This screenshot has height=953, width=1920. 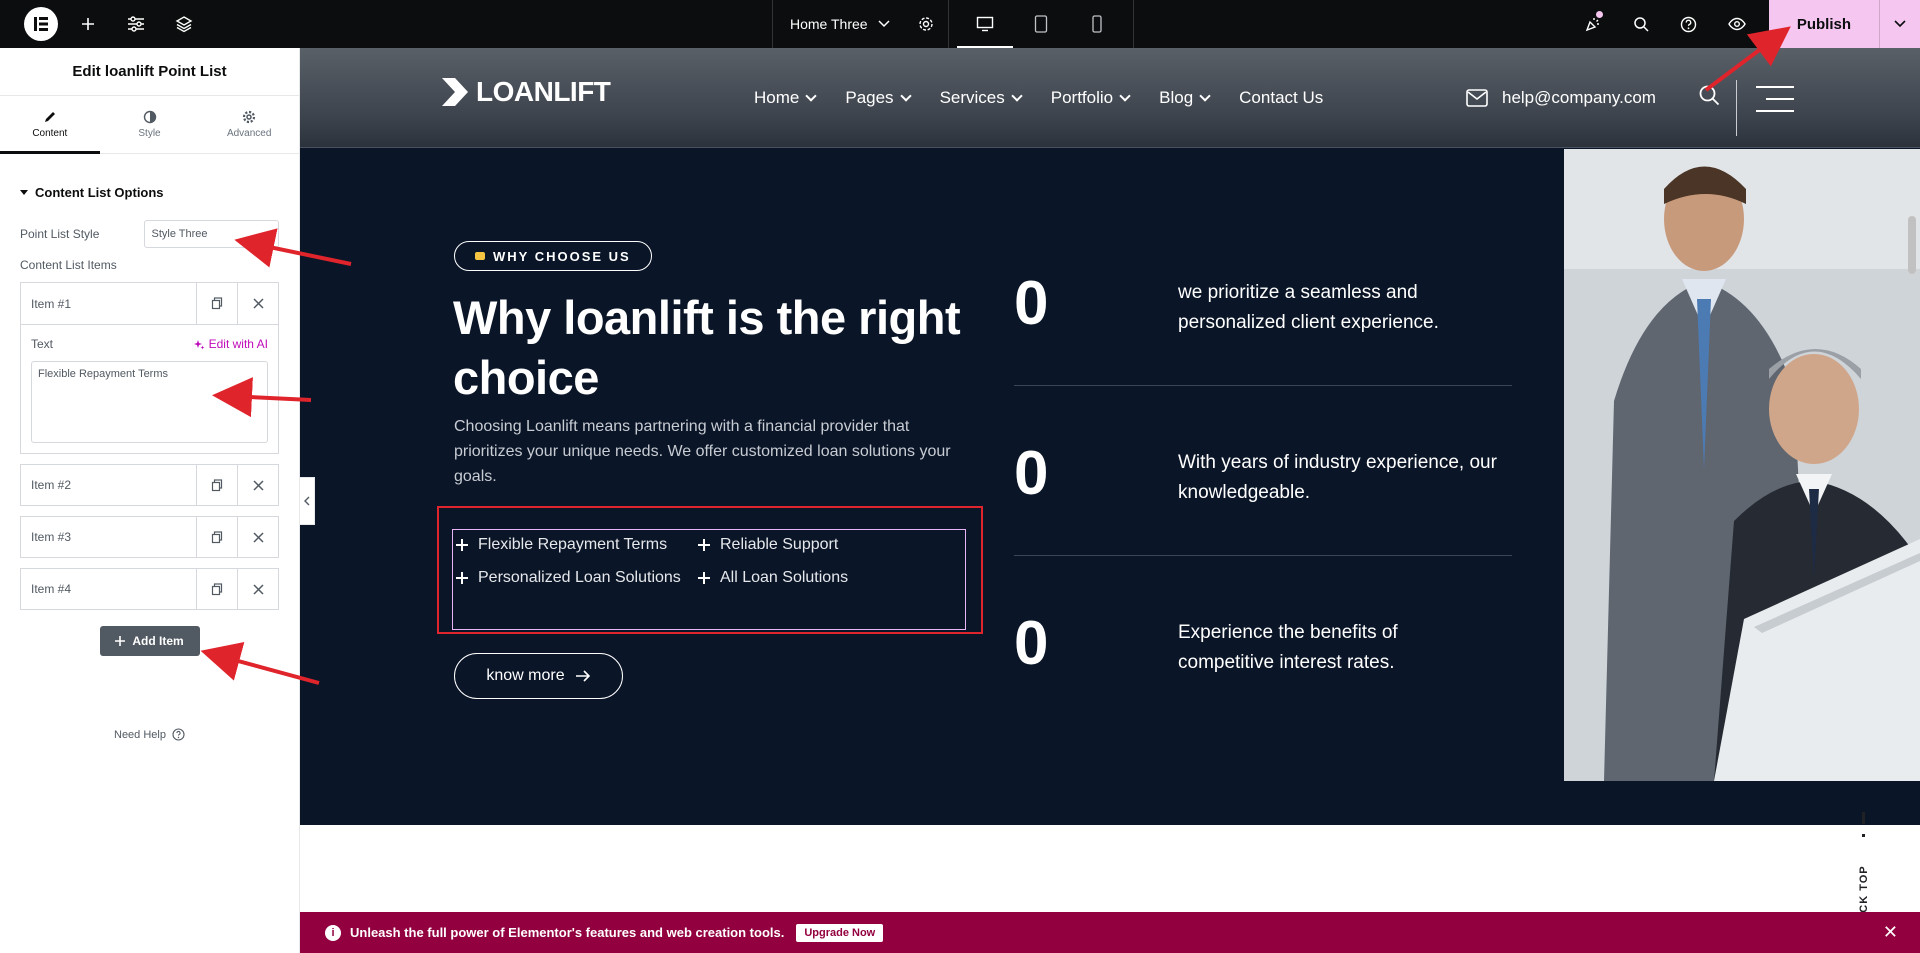 I want to click on tab-style: Style, so click(x=150, y=124).